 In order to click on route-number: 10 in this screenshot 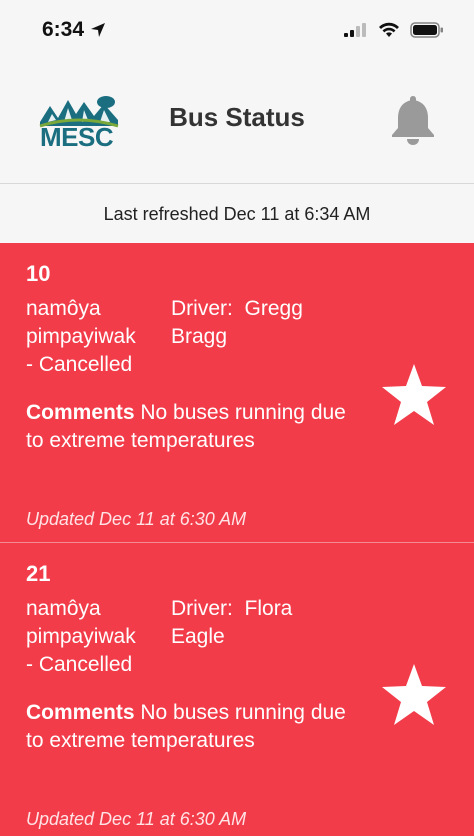, I will do `click(38, 273)`.